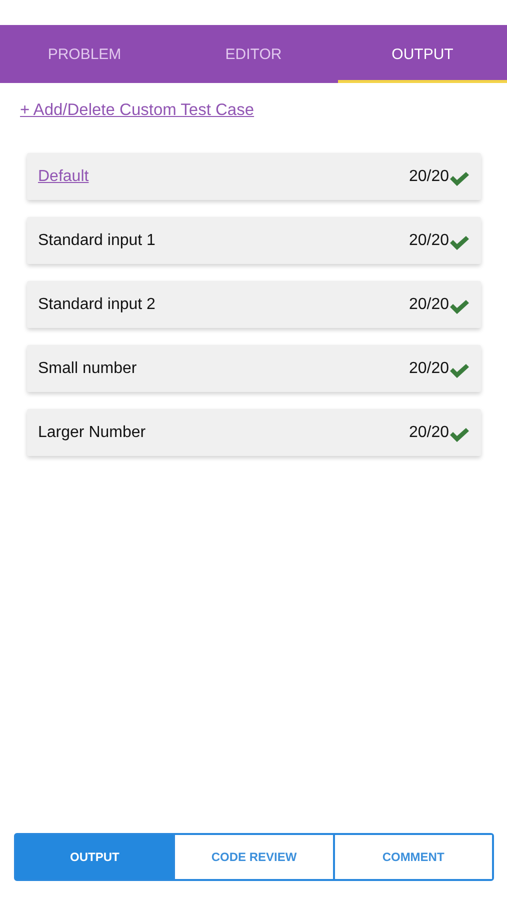 The height and width of the screenshot is (900, 507). I want to click on test-case-name: Standard input 2, so click(97, 305).